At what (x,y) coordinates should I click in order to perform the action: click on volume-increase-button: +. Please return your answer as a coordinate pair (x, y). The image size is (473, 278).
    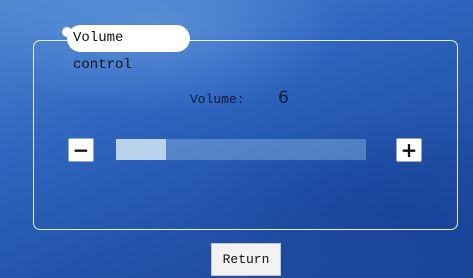
    Looking at the image, I should click on (409, 150).